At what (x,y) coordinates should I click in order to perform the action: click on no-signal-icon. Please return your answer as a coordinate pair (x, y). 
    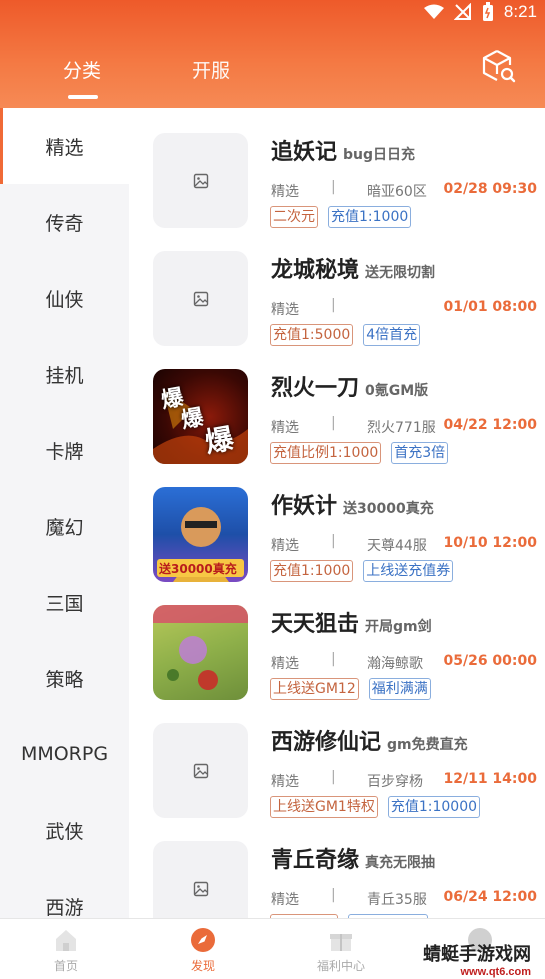
    Looking at the image, I should click on (462, 11).